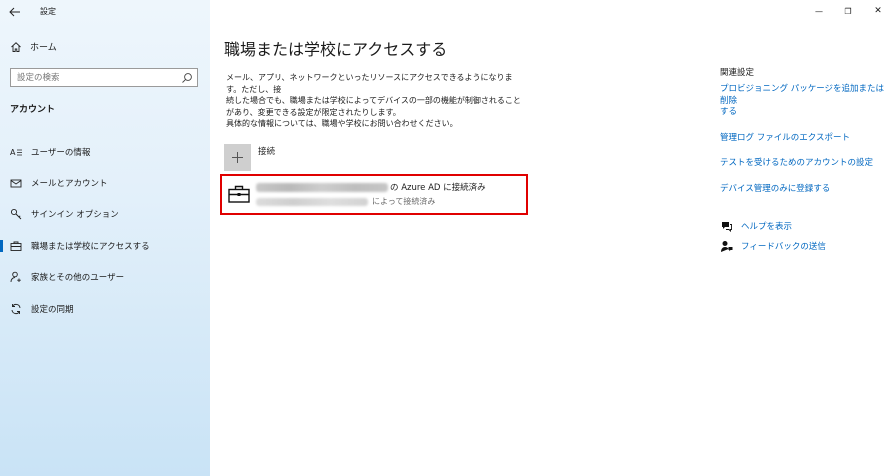 Image resolution: width=894 pixels, height=476 pixels. Describe the element at coordinates (52, 309) in the screenshot. I see `sidebar-item-label: 設定の同期` at that location.